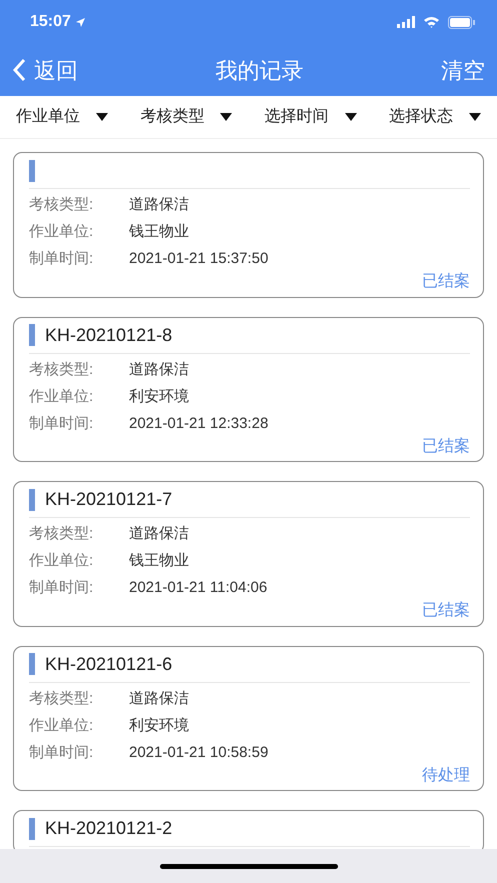 Image resolution: width=497 pixels, height=883 pixels. Describe the element at coordinates (461, 22) in the screenshot. I see `battery-icon` at that location.